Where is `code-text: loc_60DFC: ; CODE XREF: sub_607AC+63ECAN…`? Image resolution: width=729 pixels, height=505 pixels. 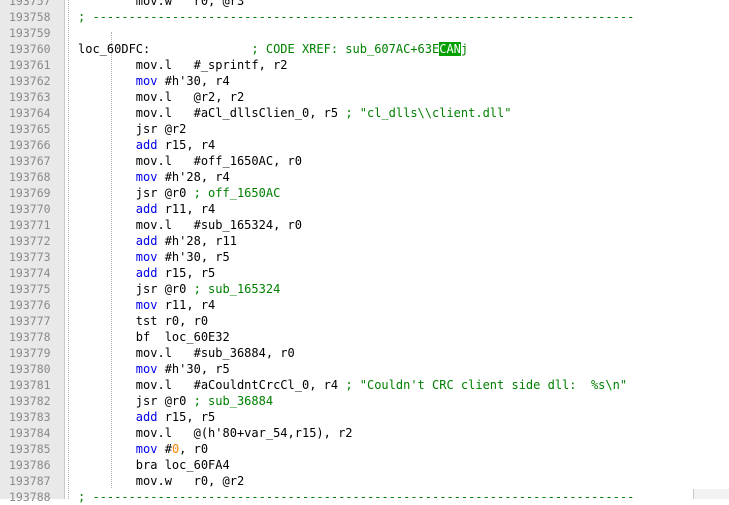 code-text: loc_60DFC: ; CODE XREF: sub_607AC+63ECAN… is located at coordinates (273, 49).